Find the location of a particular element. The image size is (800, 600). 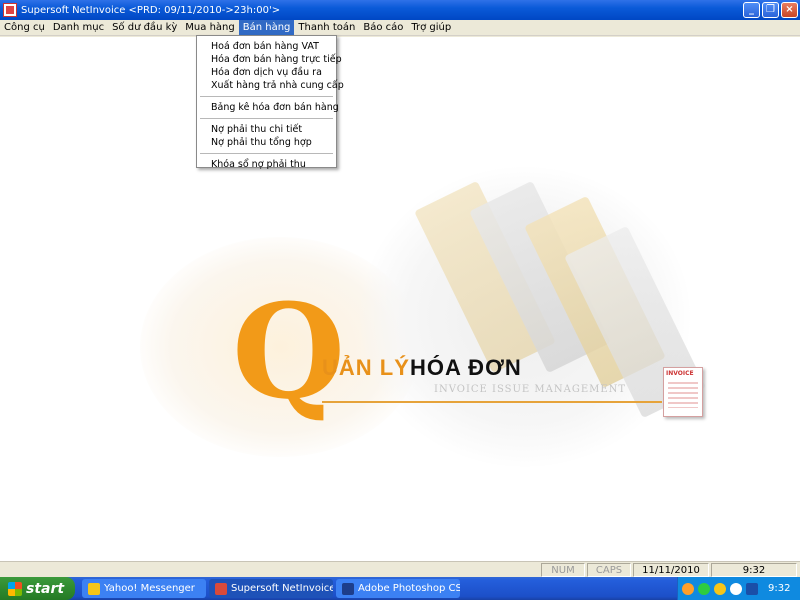

status-num: NUM is located at coordinates (563, 570).